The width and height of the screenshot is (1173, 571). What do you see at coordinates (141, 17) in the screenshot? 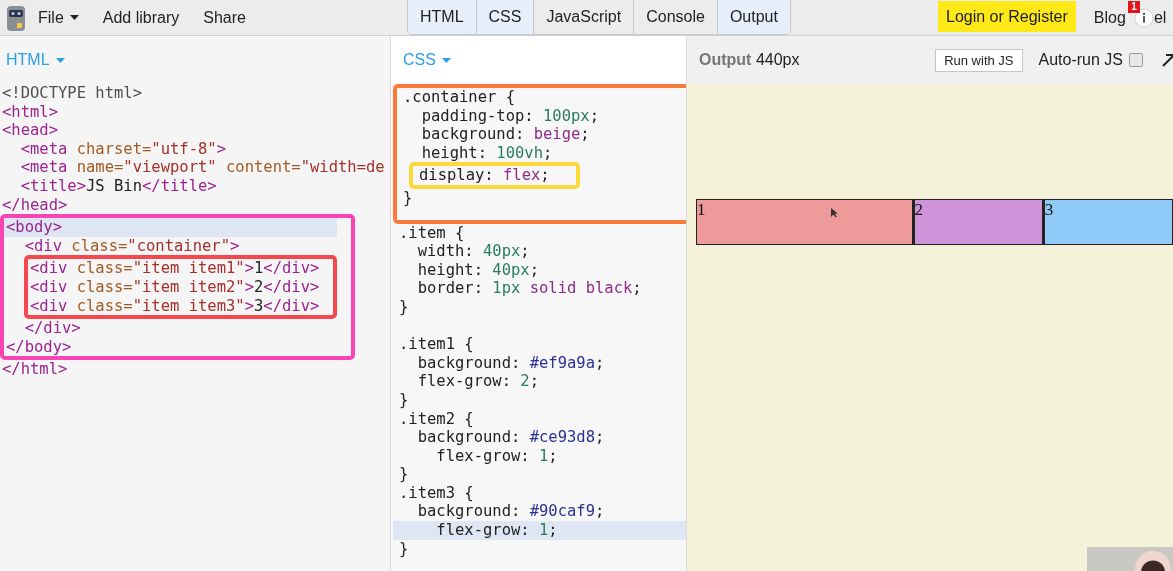
I see `menu-button: Add library` at bounding box center [141, 17].